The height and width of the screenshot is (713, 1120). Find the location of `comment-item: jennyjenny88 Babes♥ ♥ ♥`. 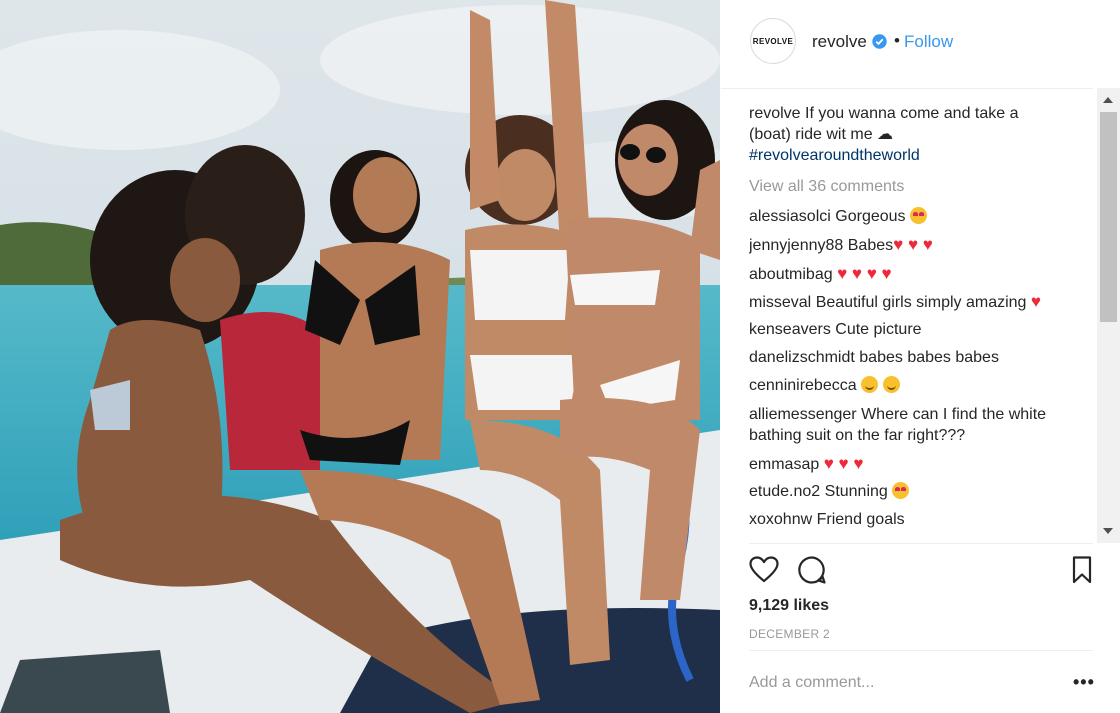

comment-item: jennyjenny88 Babes♥ ♥ ♥ is located at coordinates (914, 245).